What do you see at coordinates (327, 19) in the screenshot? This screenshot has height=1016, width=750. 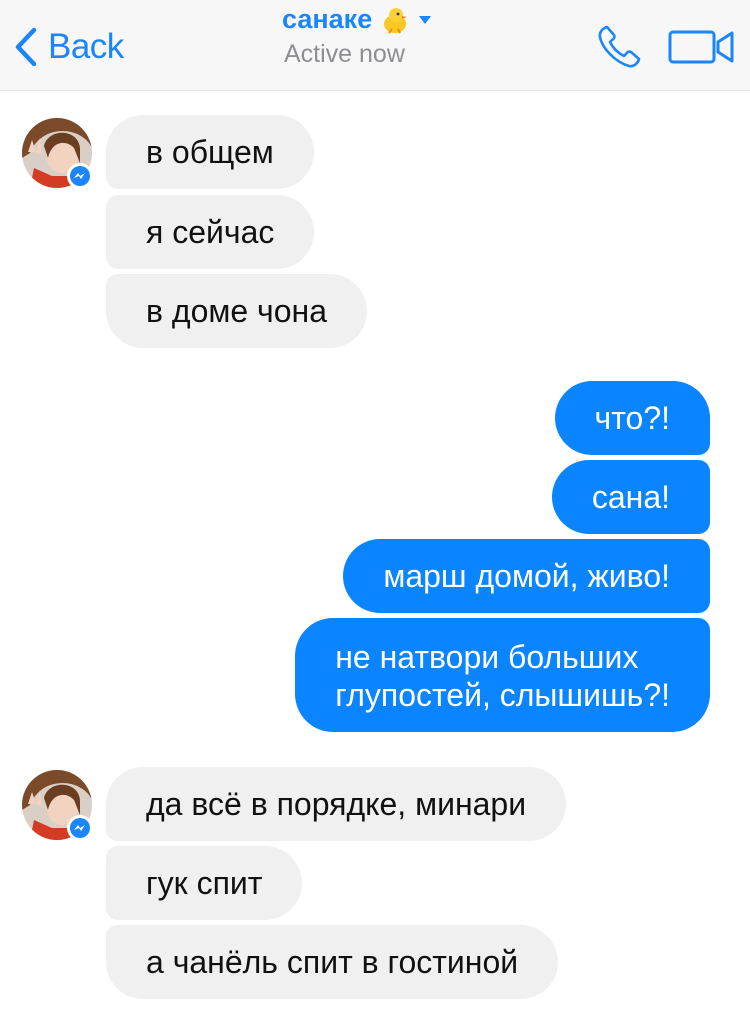 I see `contact-name: санаке` at bounding box center [327, 19].